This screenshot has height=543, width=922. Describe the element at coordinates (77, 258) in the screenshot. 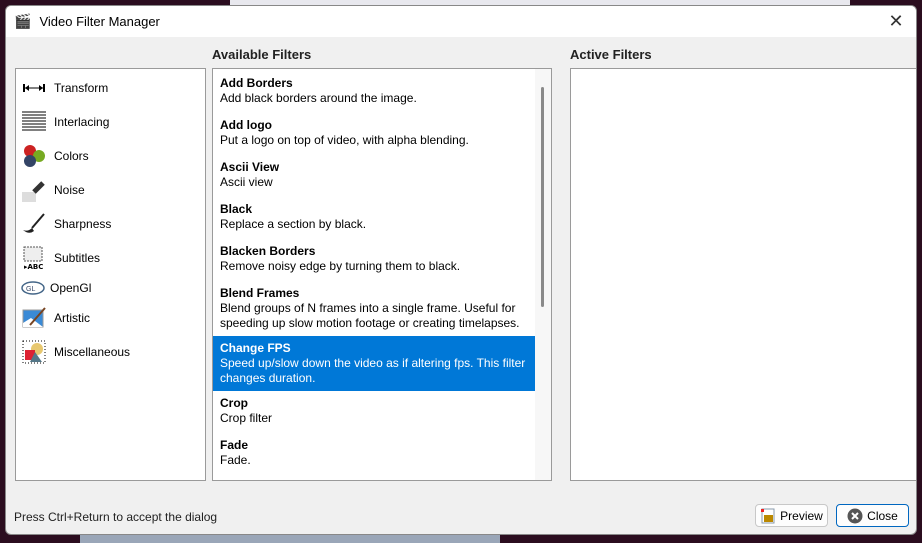

I see `category-label: Subtitles` at that location.